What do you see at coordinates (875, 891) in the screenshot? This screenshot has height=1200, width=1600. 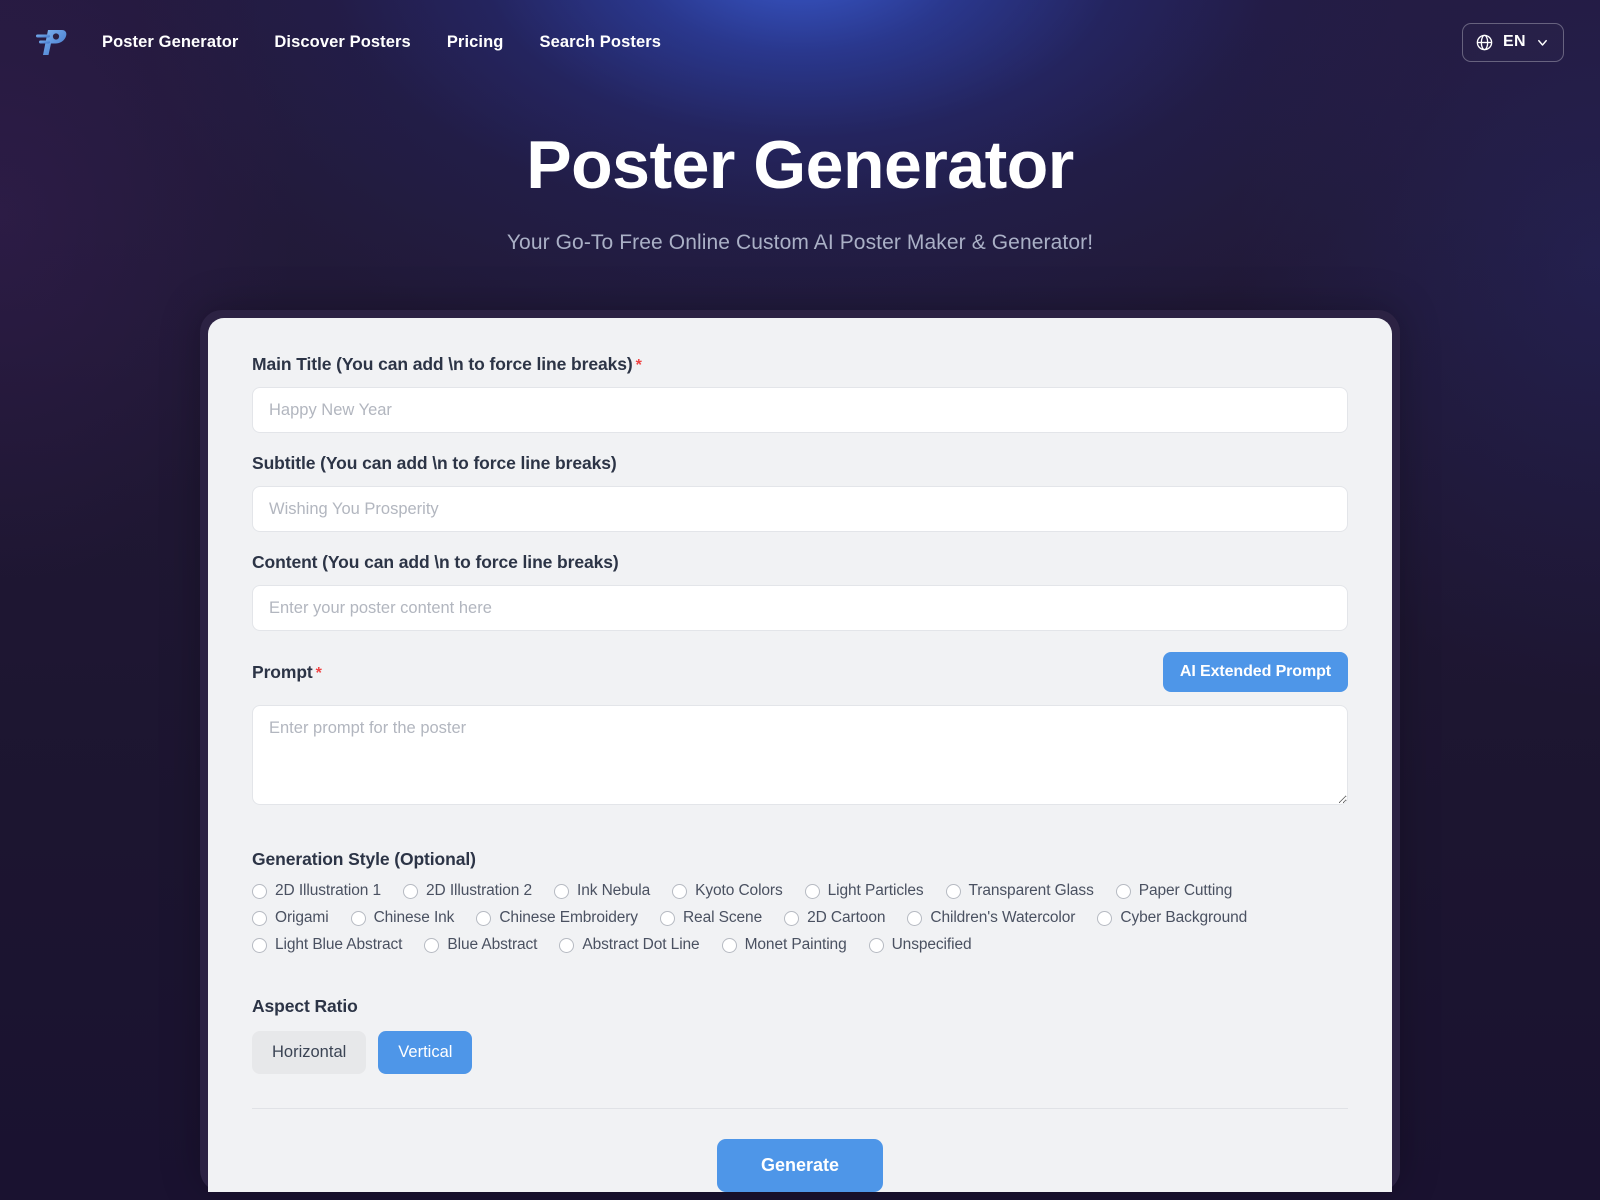 I see `style-radio-label: Light Particles` at bounding box center [875, 891].